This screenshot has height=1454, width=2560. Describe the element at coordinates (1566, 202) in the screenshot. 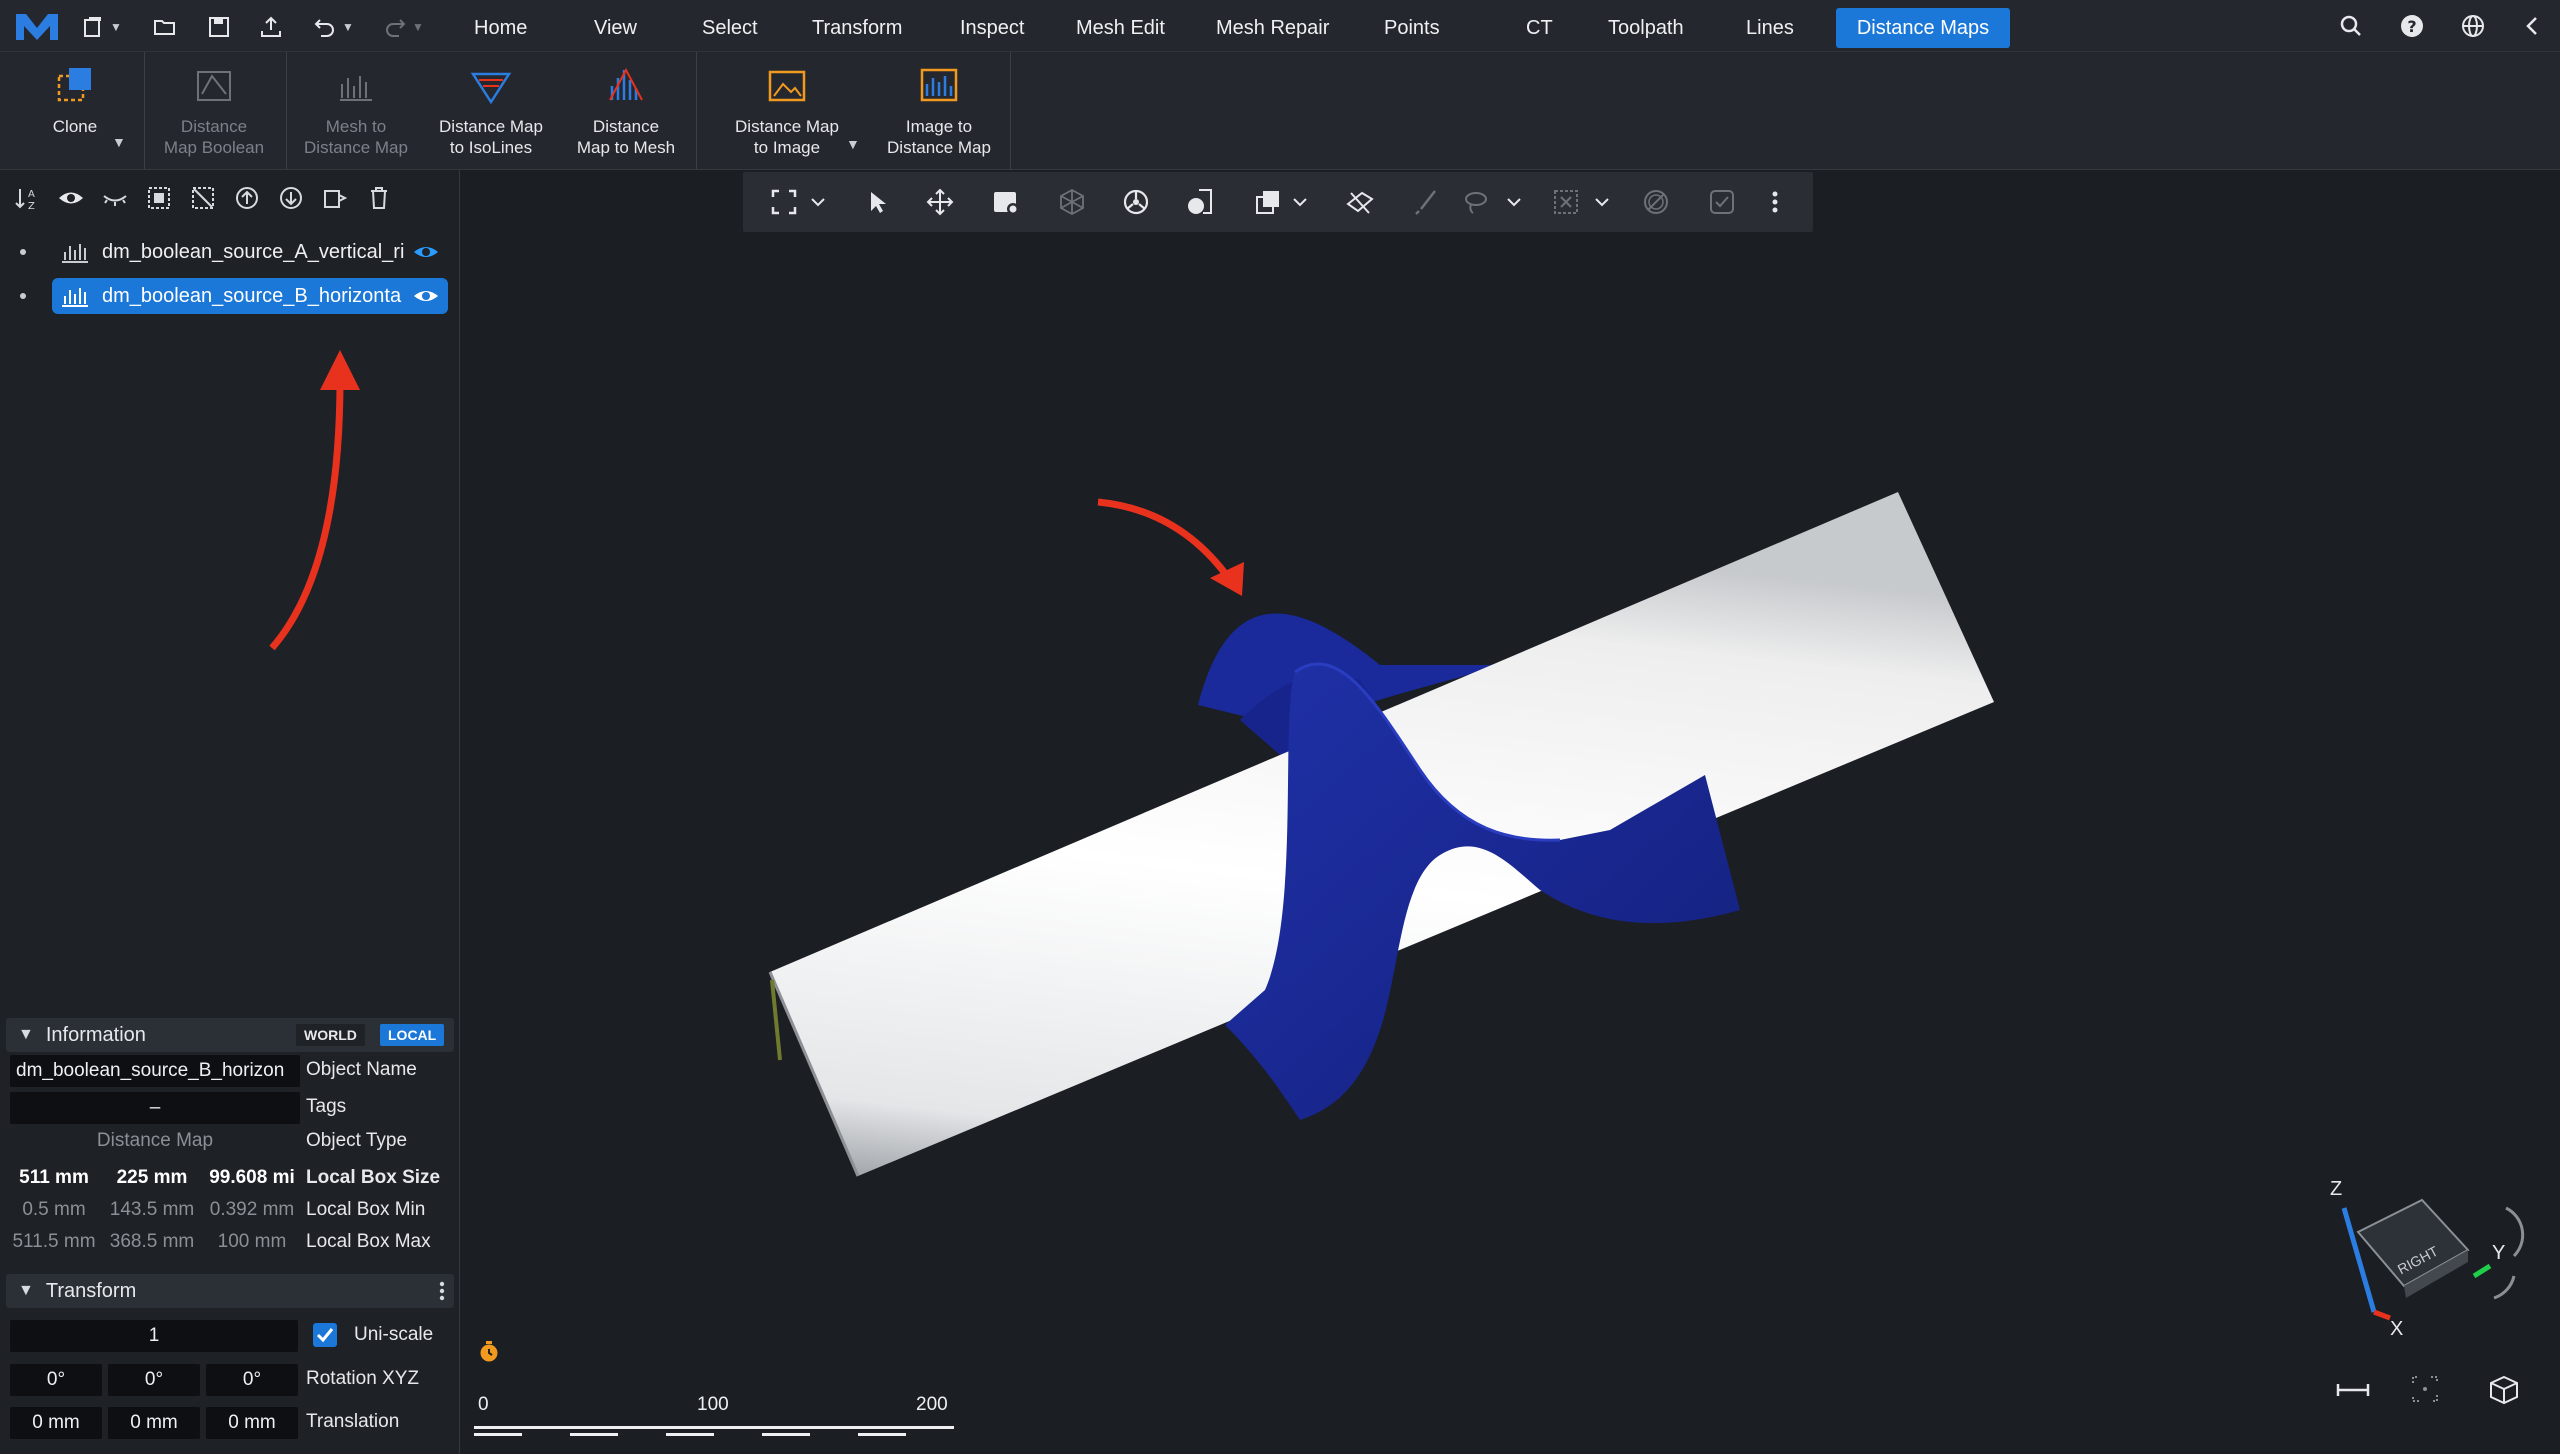

I see `box-select-icon` at that location.